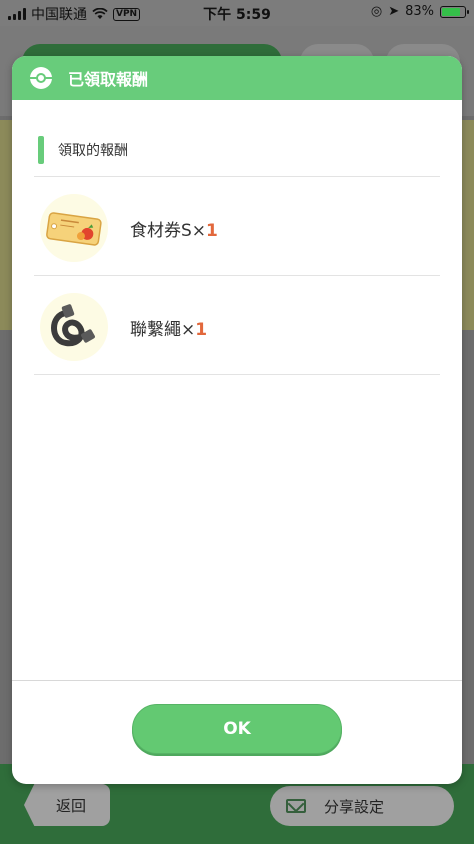  What do you see at coordinates (155, 329) in the screenshot?
I see `reward-item-name: 聯繫繩` at bounding box center [155, 329].